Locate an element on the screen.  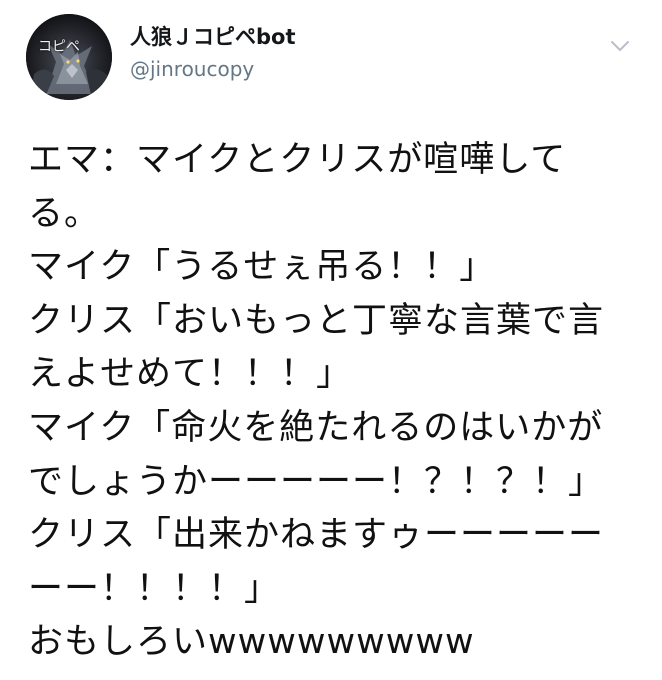
tweet-header: コピペ 人狼Ｊコピペbot @jinroucopy is located at coordinates (331, 58).